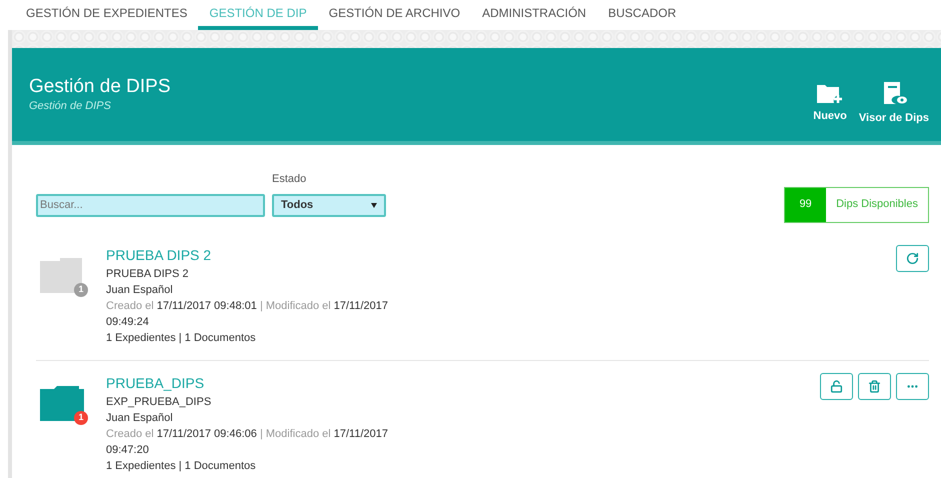 This screenshot has height=478, width=941. Describe the element at coordinates (248, 442) in the screenshot. I see `dates-text: Creado el 17/11/2017 09:46:06 | Modificado el 17/11/2017 09:47:20` at that location.